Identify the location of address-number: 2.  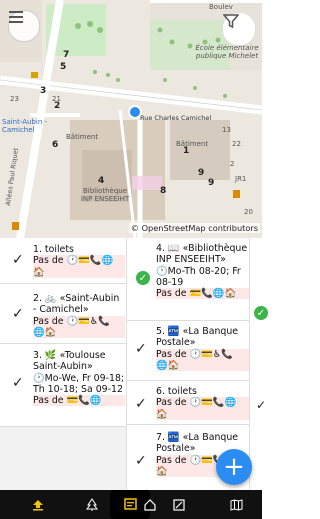
(232, 164).